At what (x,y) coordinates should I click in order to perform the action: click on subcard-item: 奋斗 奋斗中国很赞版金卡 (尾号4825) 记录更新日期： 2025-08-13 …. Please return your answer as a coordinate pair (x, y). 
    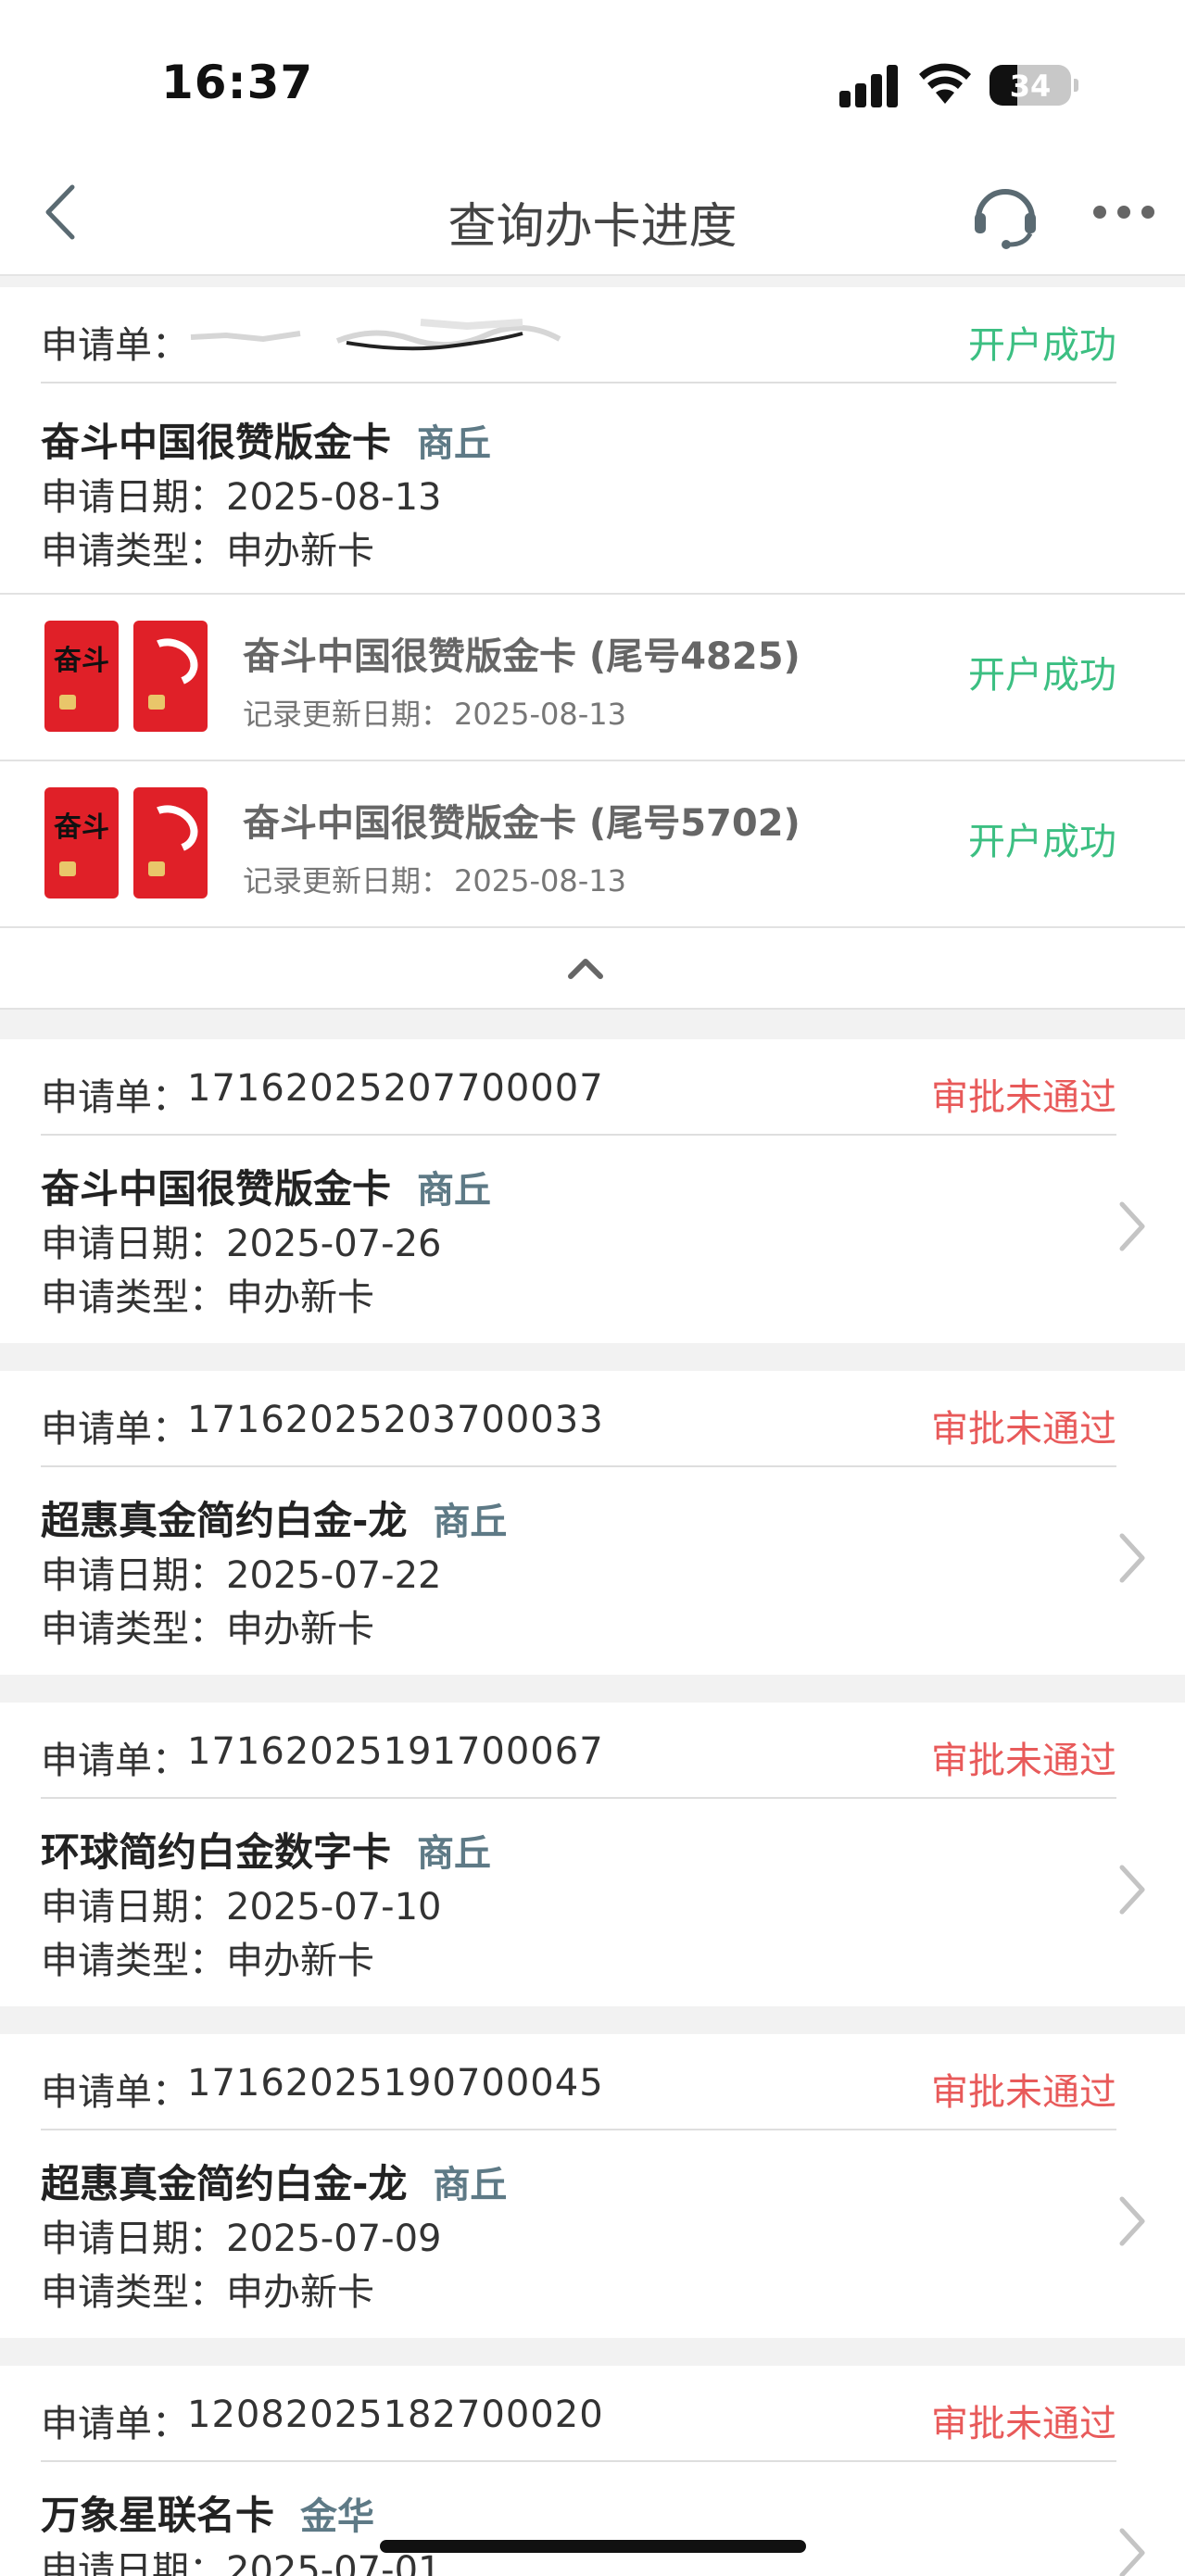
    Looking at the image, I should click on (592, 676).